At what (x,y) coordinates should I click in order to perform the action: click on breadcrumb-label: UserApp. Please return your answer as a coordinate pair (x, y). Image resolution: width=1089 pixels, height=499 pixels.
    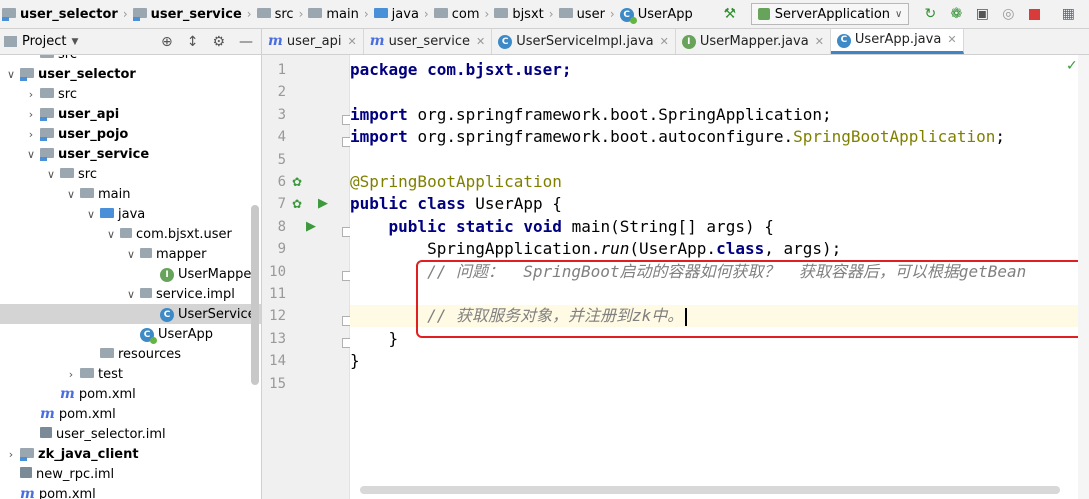
    Looking at the image, I should click on (665, 14).